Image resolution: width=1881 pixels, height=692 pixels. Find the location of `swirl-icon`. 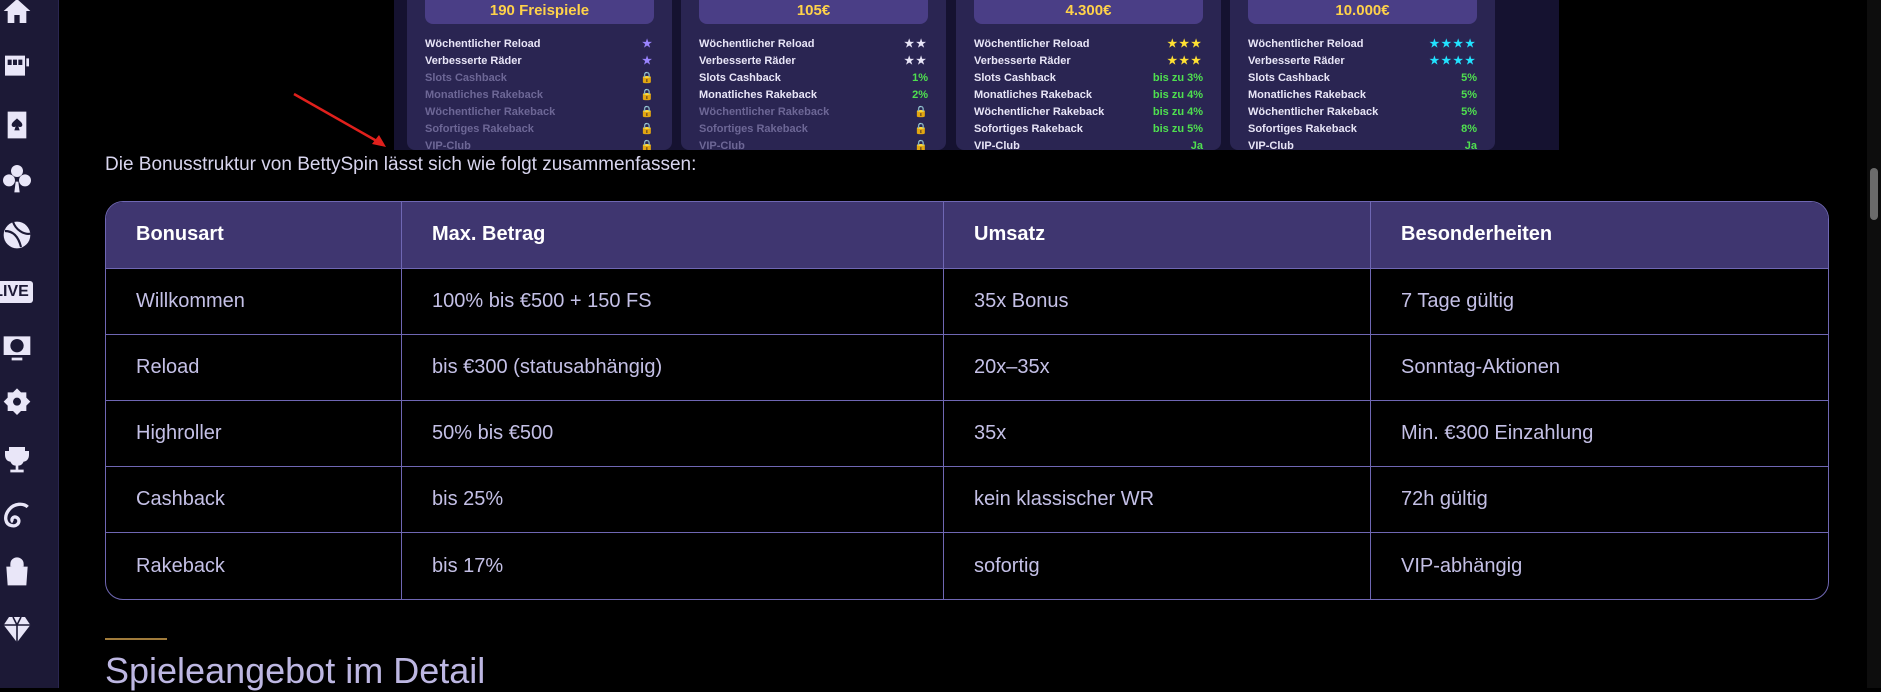

swirl-icon is located at coordinates (17, 515).